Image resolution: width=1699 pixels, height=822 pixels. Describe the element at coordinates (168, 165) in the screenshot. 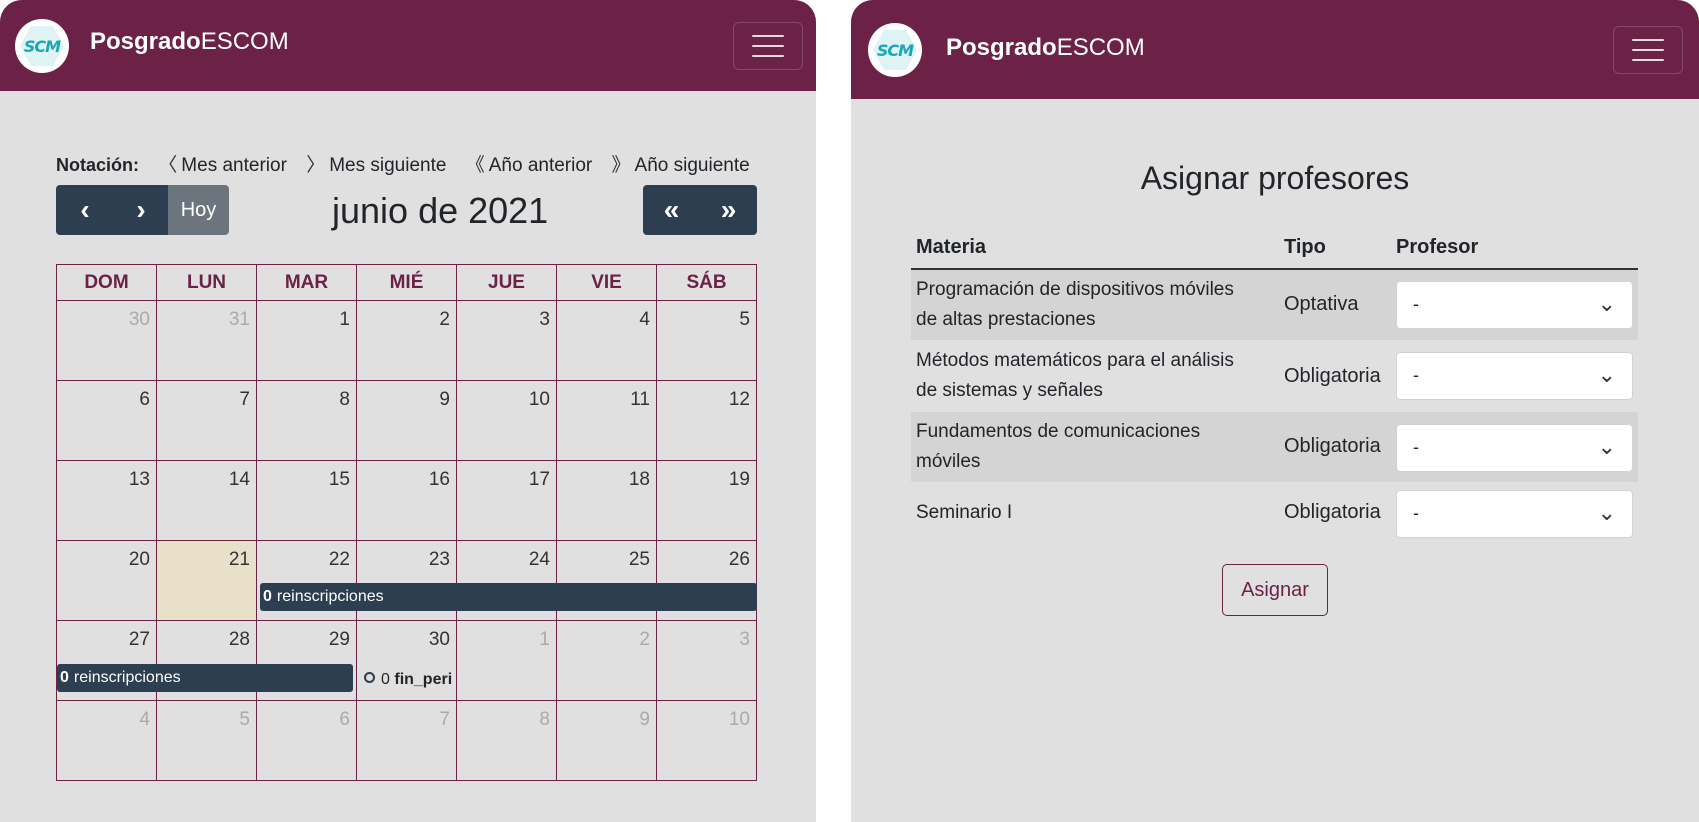

I see `prev-month-icon: 〈` at that location.